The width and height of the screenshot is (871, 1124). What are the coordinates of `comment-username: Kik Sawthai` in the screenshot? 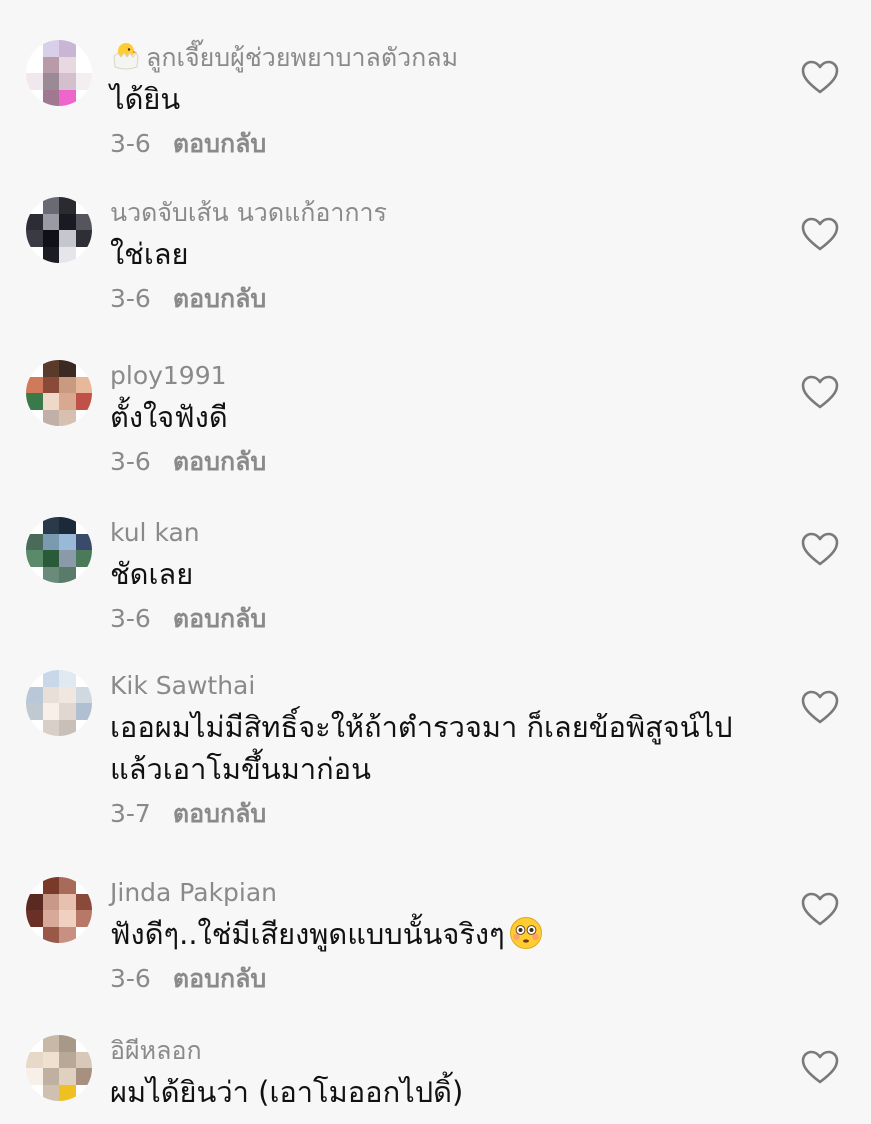 It's located at (440, 686).